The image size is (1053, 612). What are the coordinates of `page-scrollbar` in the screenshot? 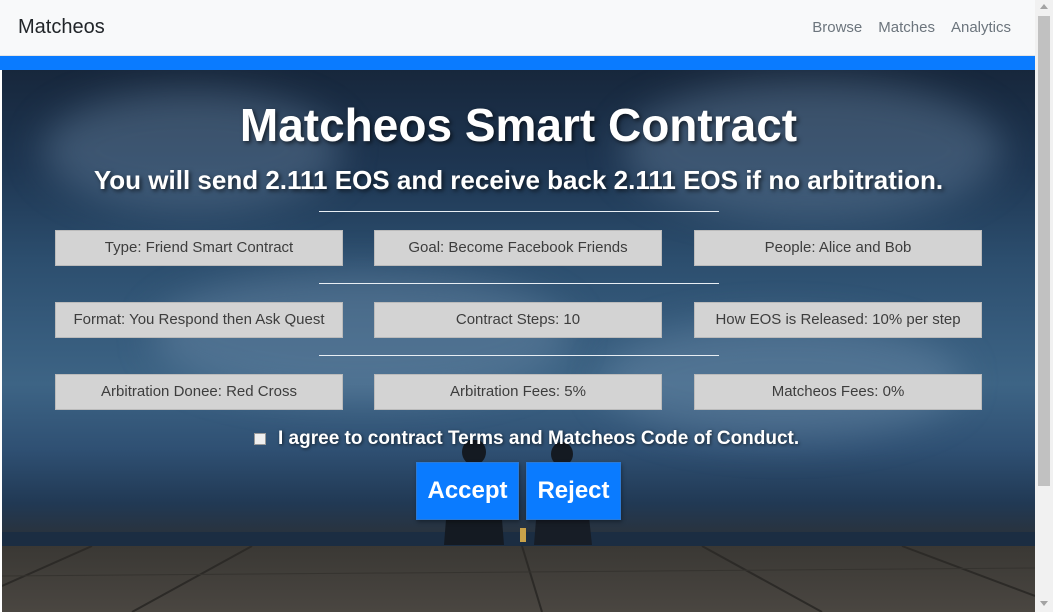 It's located at (1044, 306).